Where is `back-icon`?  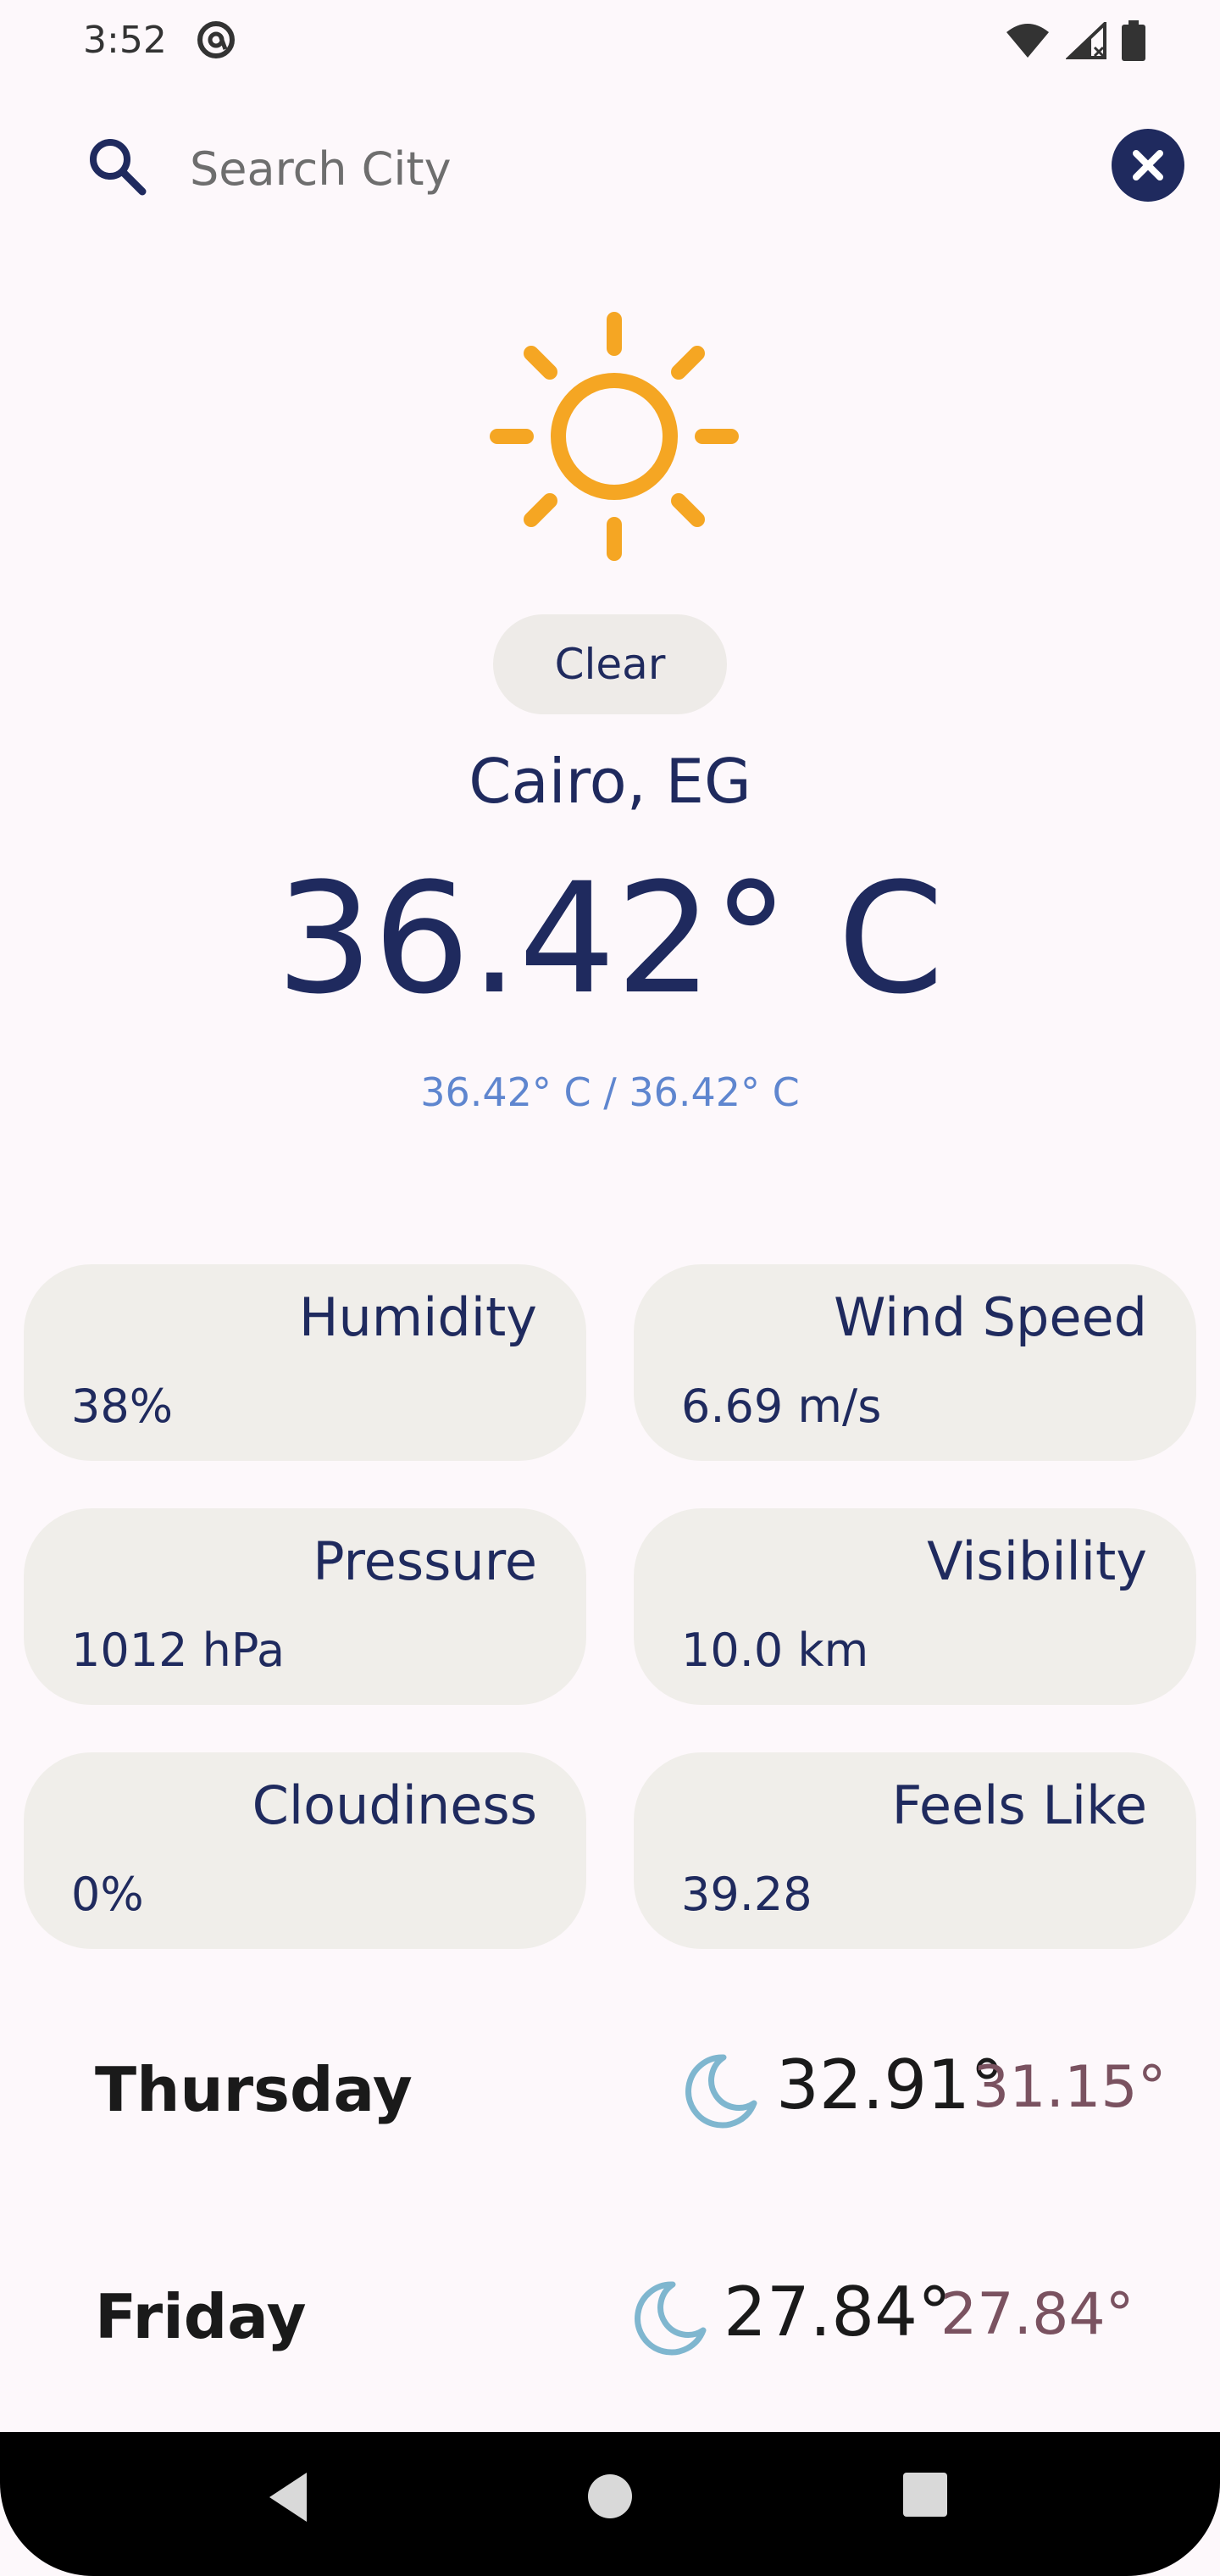
back-icon is located at coordinates (288, 2497).